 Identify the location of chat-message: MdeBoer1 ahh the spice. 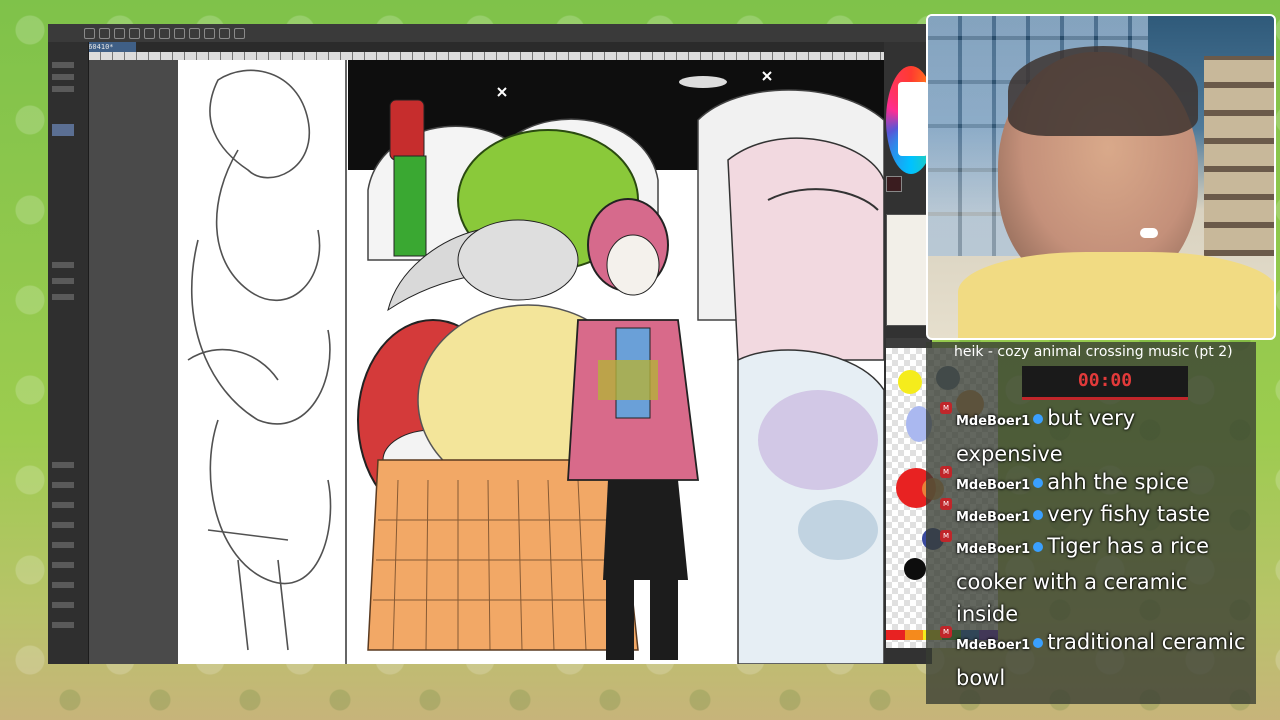
(1101, 484).